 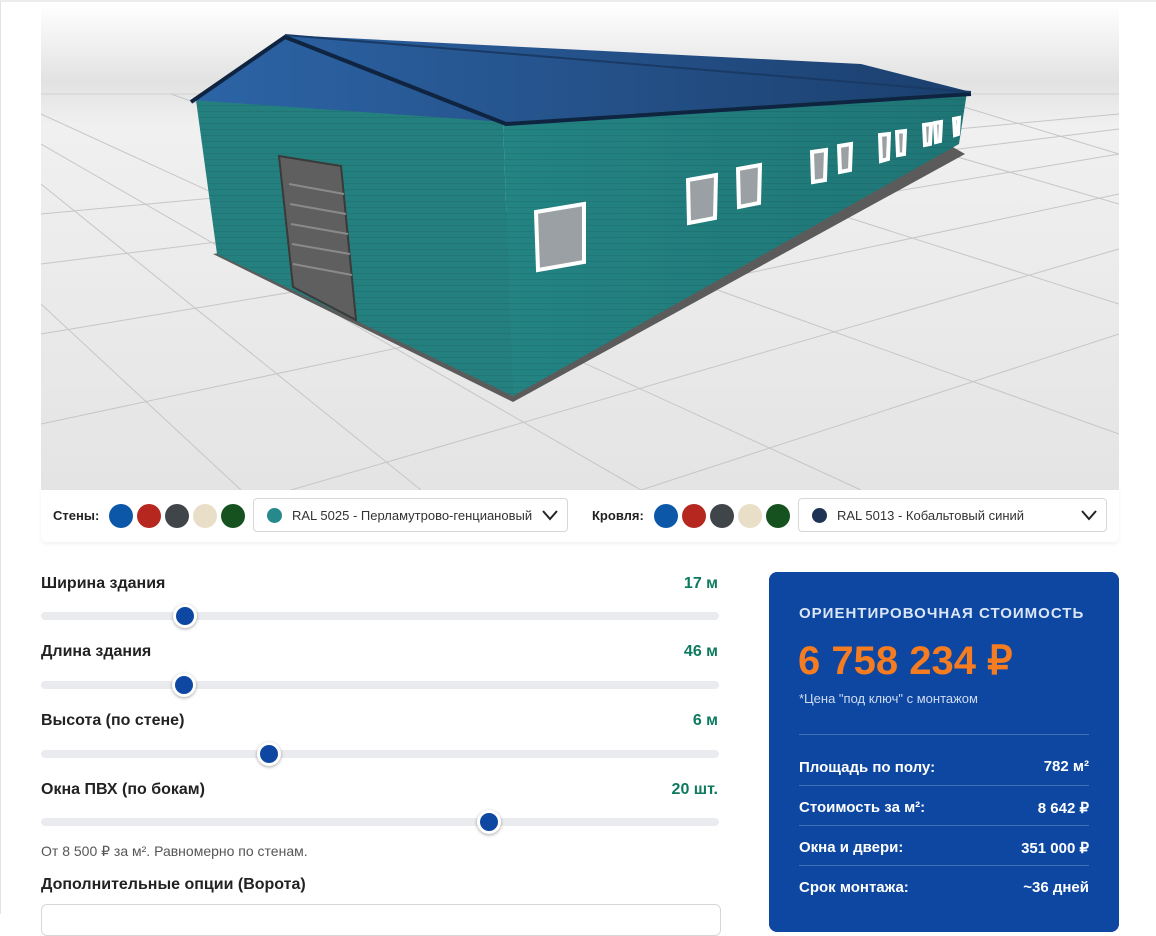 What do you see at coordinates (694, 789) in the screenshot?
I see `windows-slider-value: 20 шт.` at bounding box center [694, 789].